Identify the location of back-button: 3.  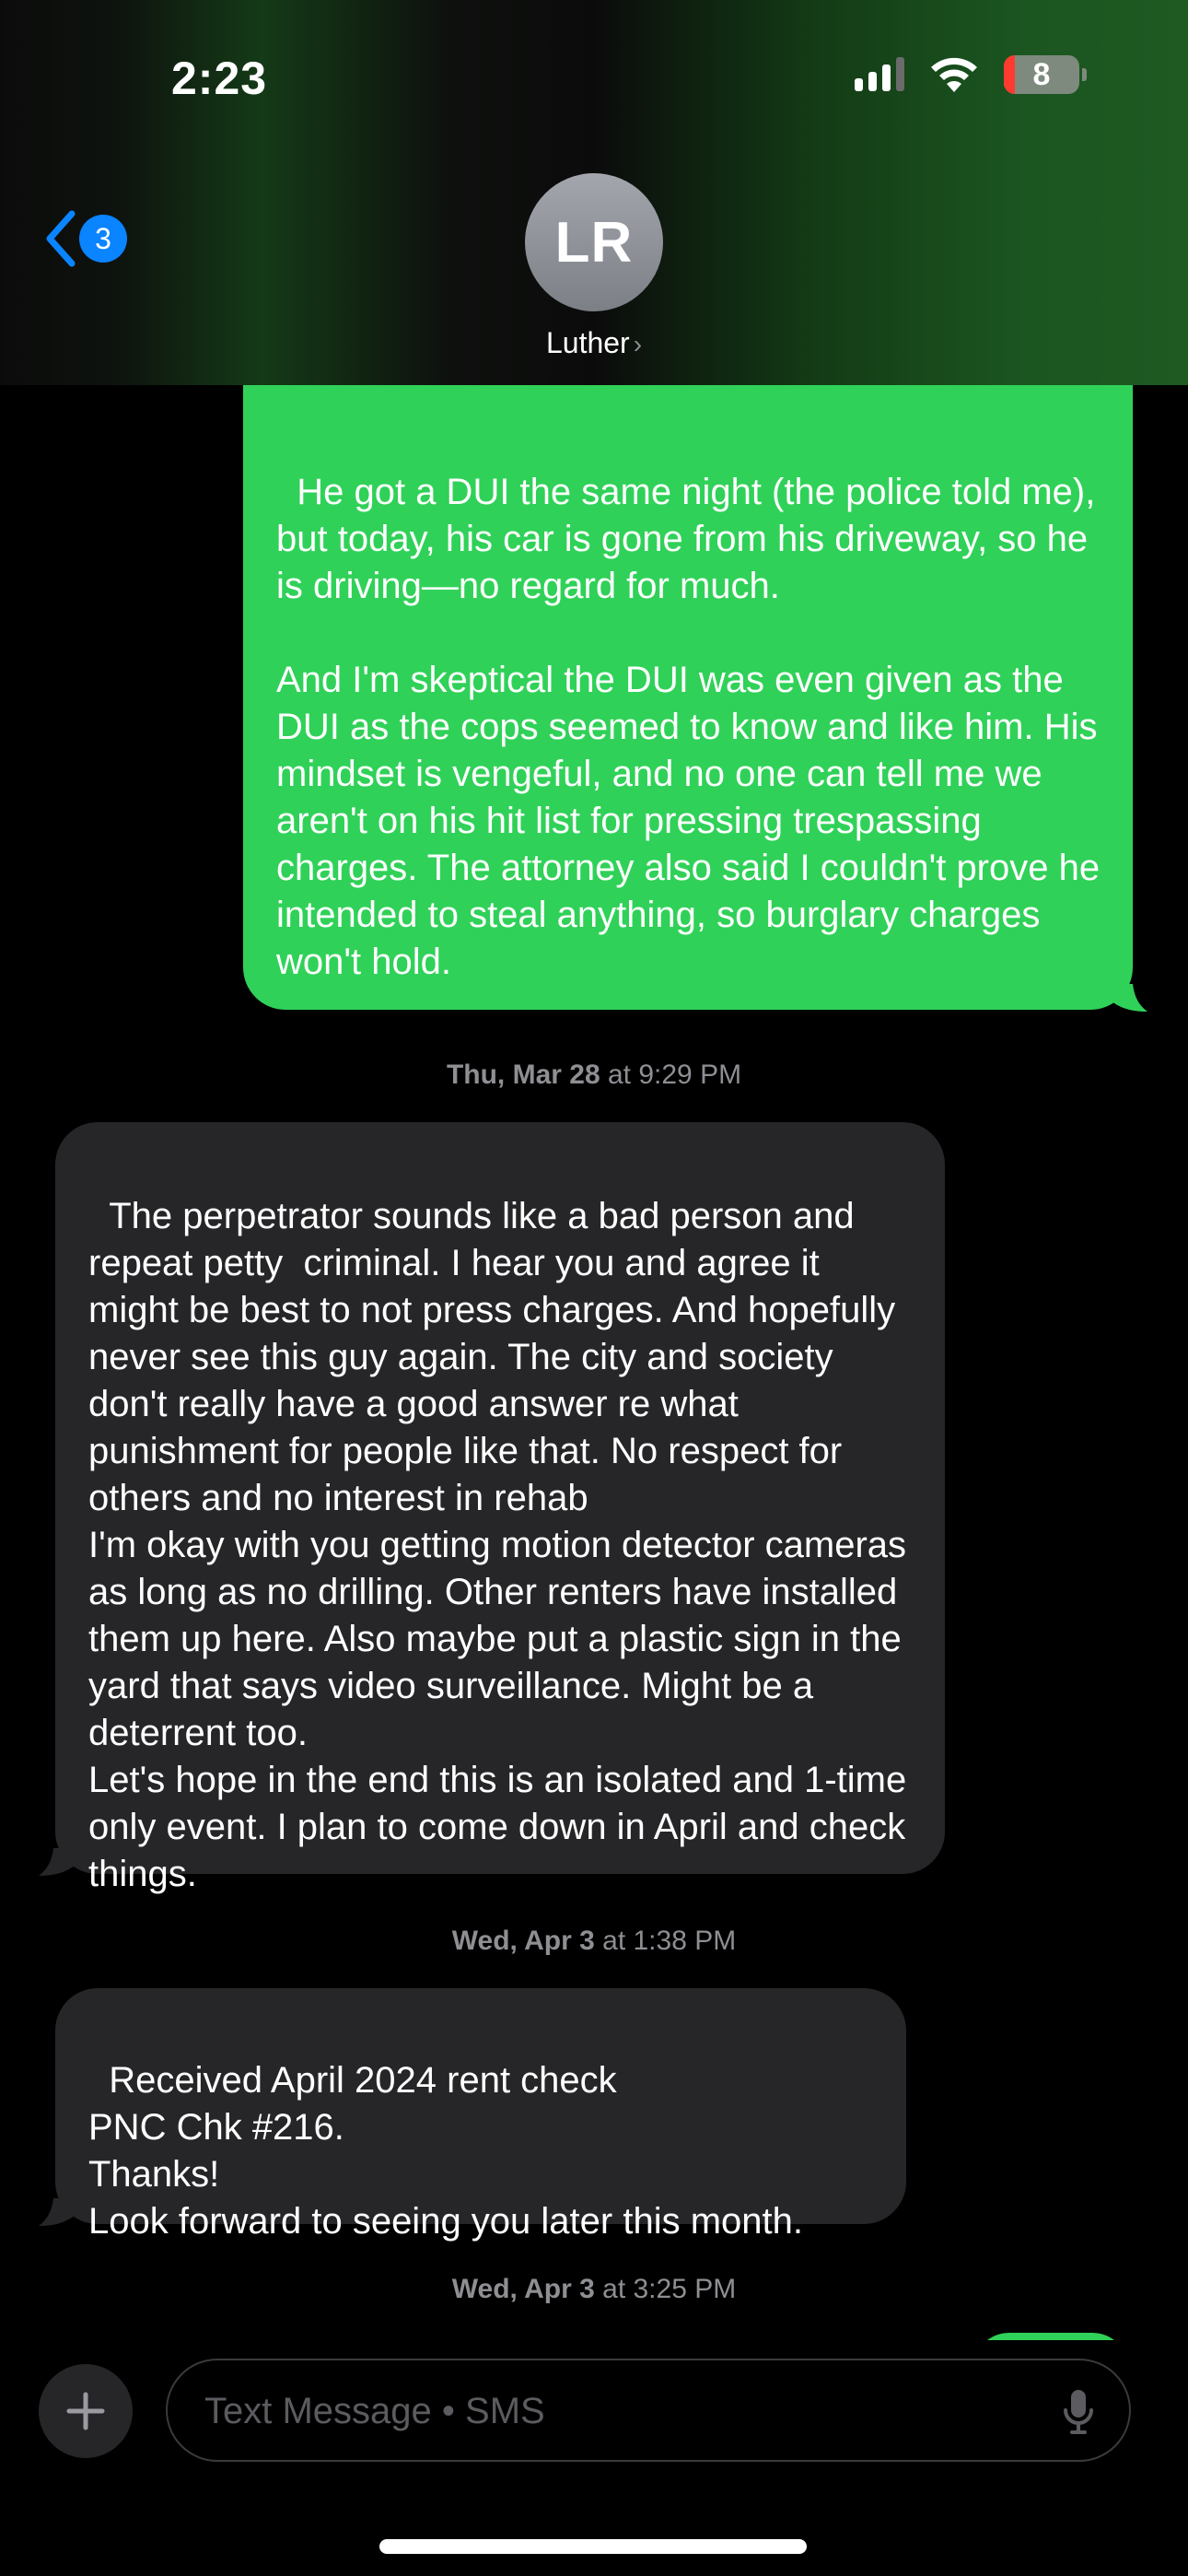
(85, 238).